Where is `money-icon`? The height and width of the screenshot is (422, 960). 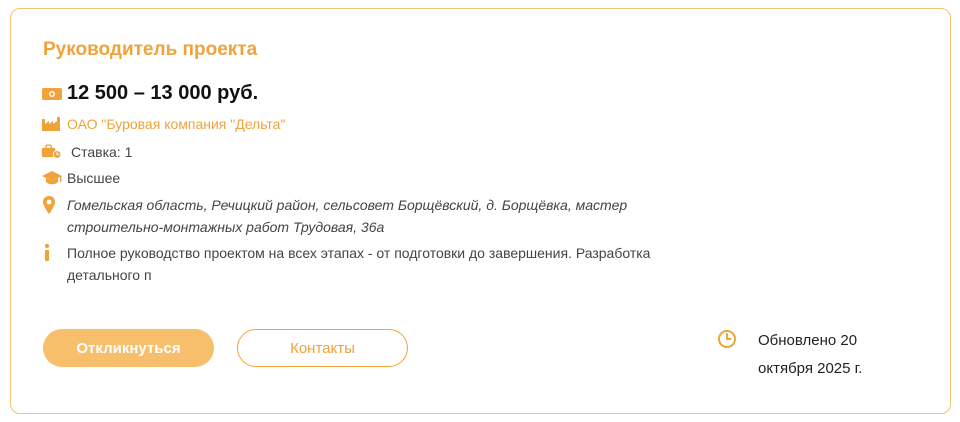
money-icon is located at coordinates (52, 94).